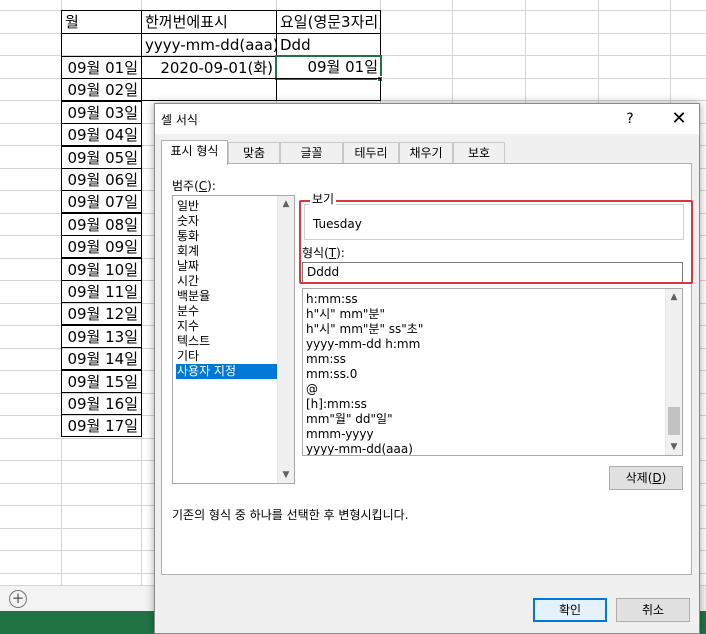 The width and height of the screenshot is (706, 634). I want to click on type-label: 형식(T):, so click(323, 253).